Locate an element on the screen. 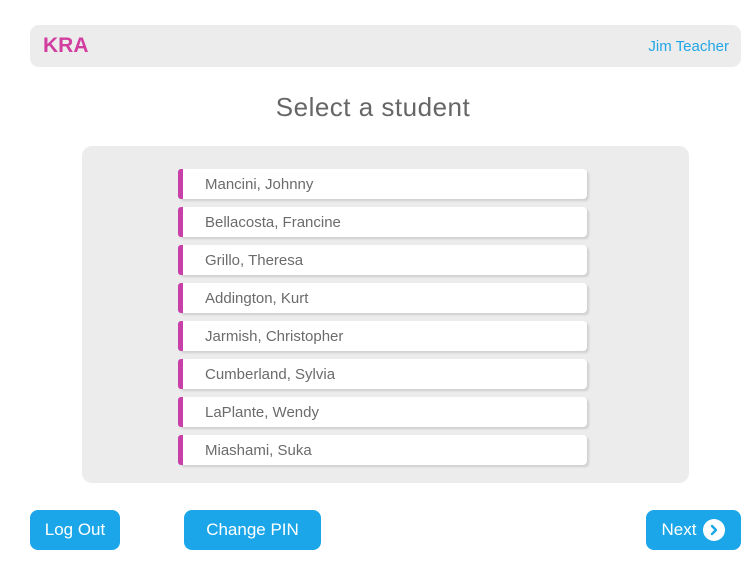 The width and height of the screenshot is (746, 565). student-name: Addington, Kurt is located at coordinates (257, 298).